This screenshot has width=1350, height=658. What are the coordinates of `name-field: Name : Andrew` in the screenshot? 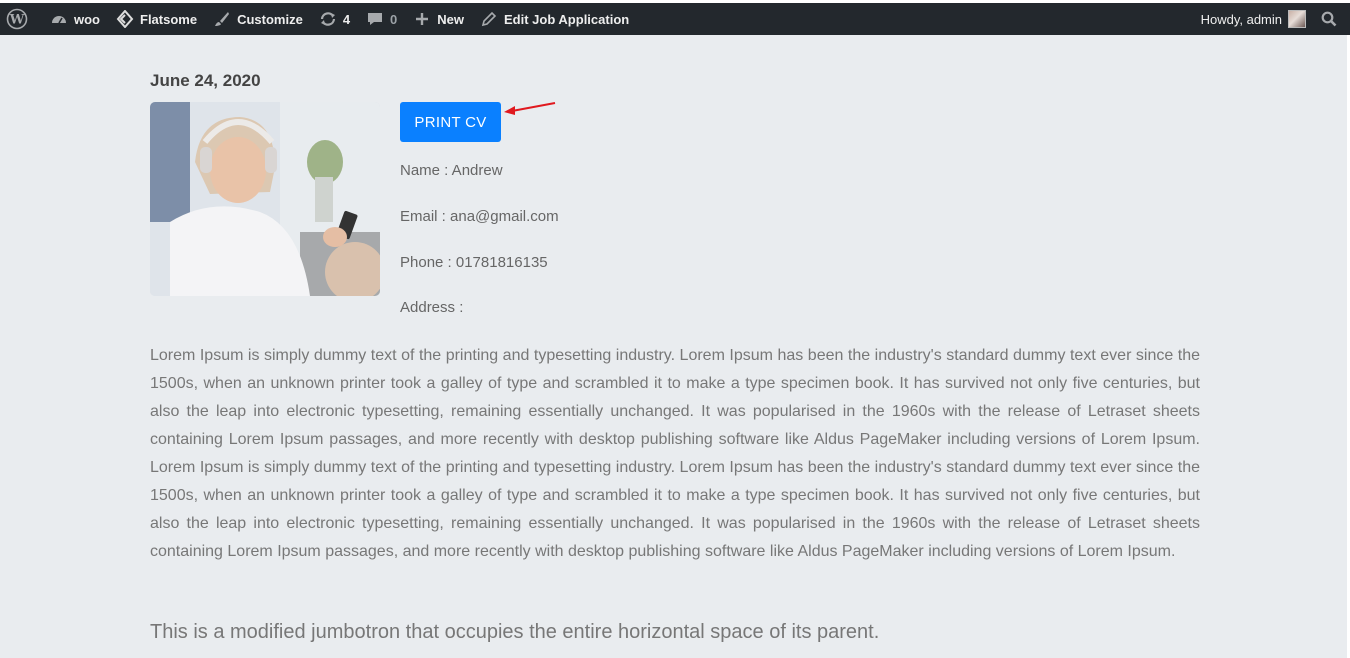 It's located at (451, 170).